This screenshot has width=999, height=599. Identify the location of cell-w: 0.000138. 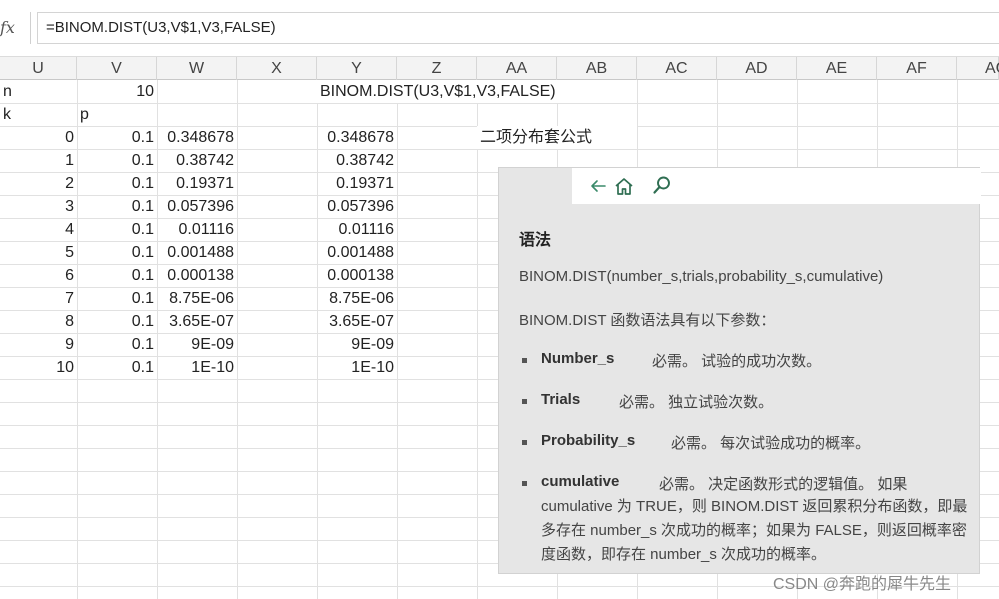
(197, 275).